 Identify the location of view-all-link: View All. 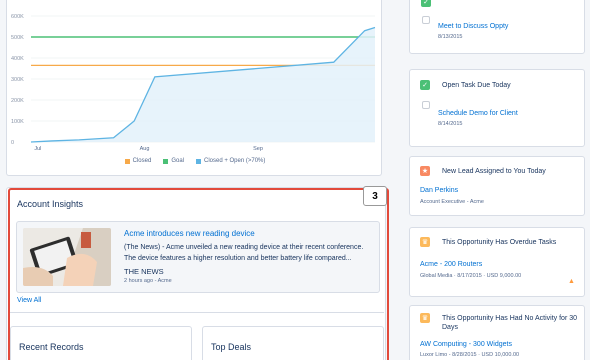
(29, 300).